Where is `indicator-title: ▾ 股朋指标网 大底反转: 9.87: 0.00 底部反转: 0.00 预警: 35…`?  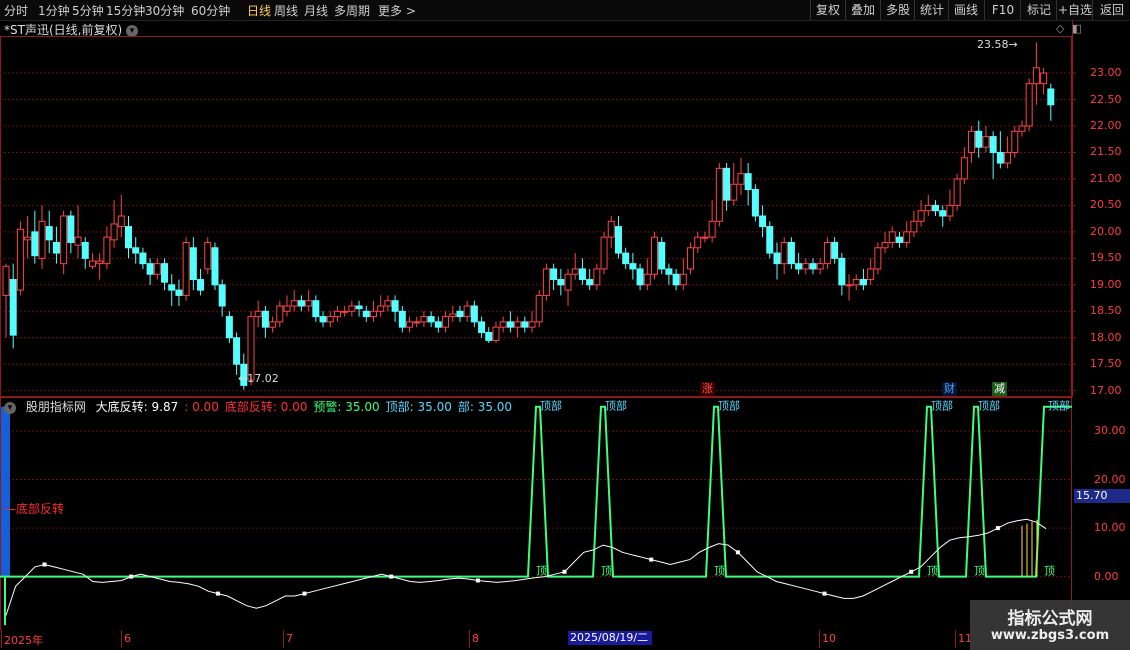 indicator-title: ▾ 股朋指标网 大底反转: 9.87: 0.00 底部反转: 0.00 预警: 35… is located at coordinates (261, 406).